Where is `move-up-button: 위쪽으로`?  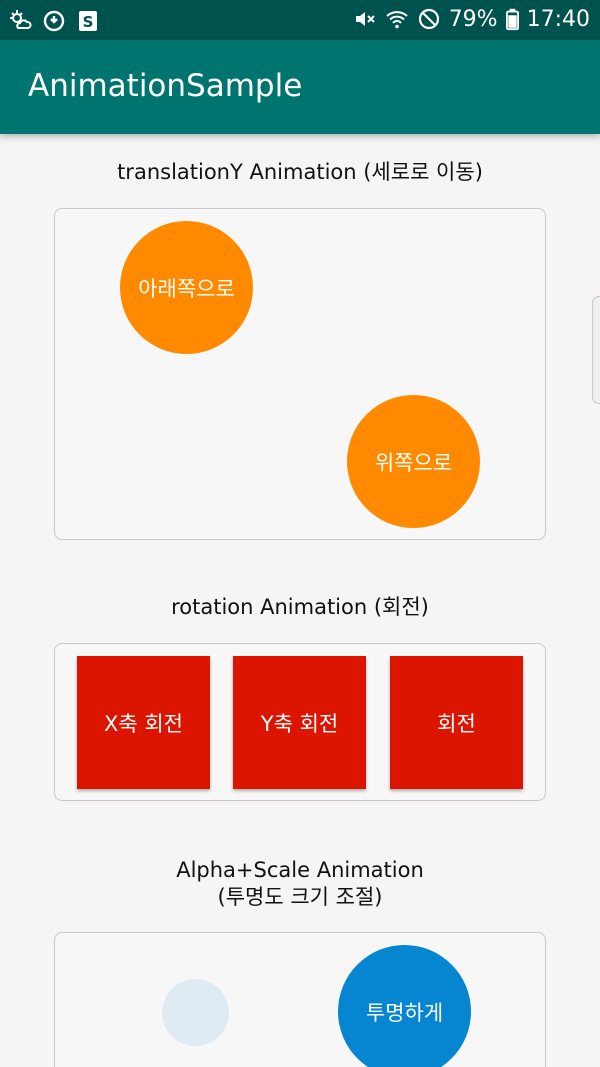 move-up-button: 위쪽으로 is located at coordinates (413, 461).